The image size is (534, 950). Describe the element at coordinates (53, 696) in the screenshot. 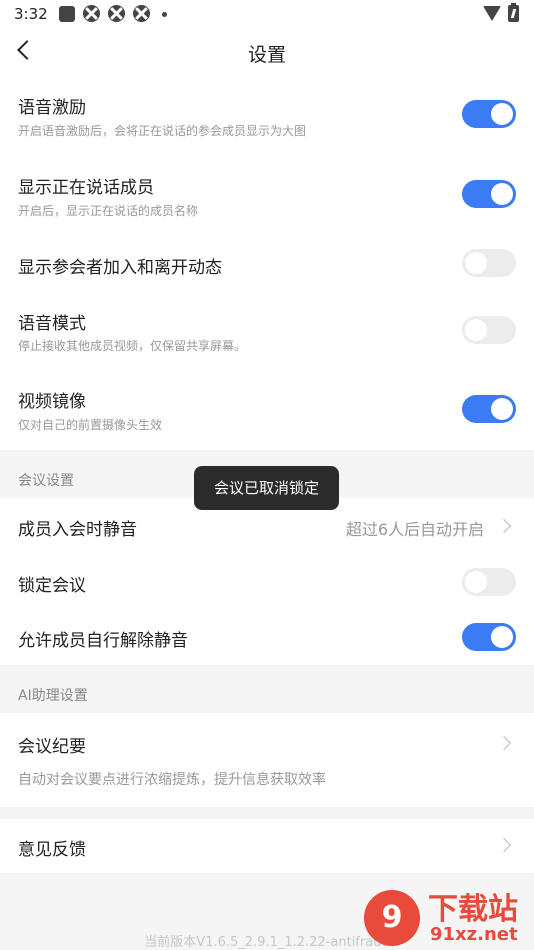

I see `section-header-ai: AI助理设置` at that location.